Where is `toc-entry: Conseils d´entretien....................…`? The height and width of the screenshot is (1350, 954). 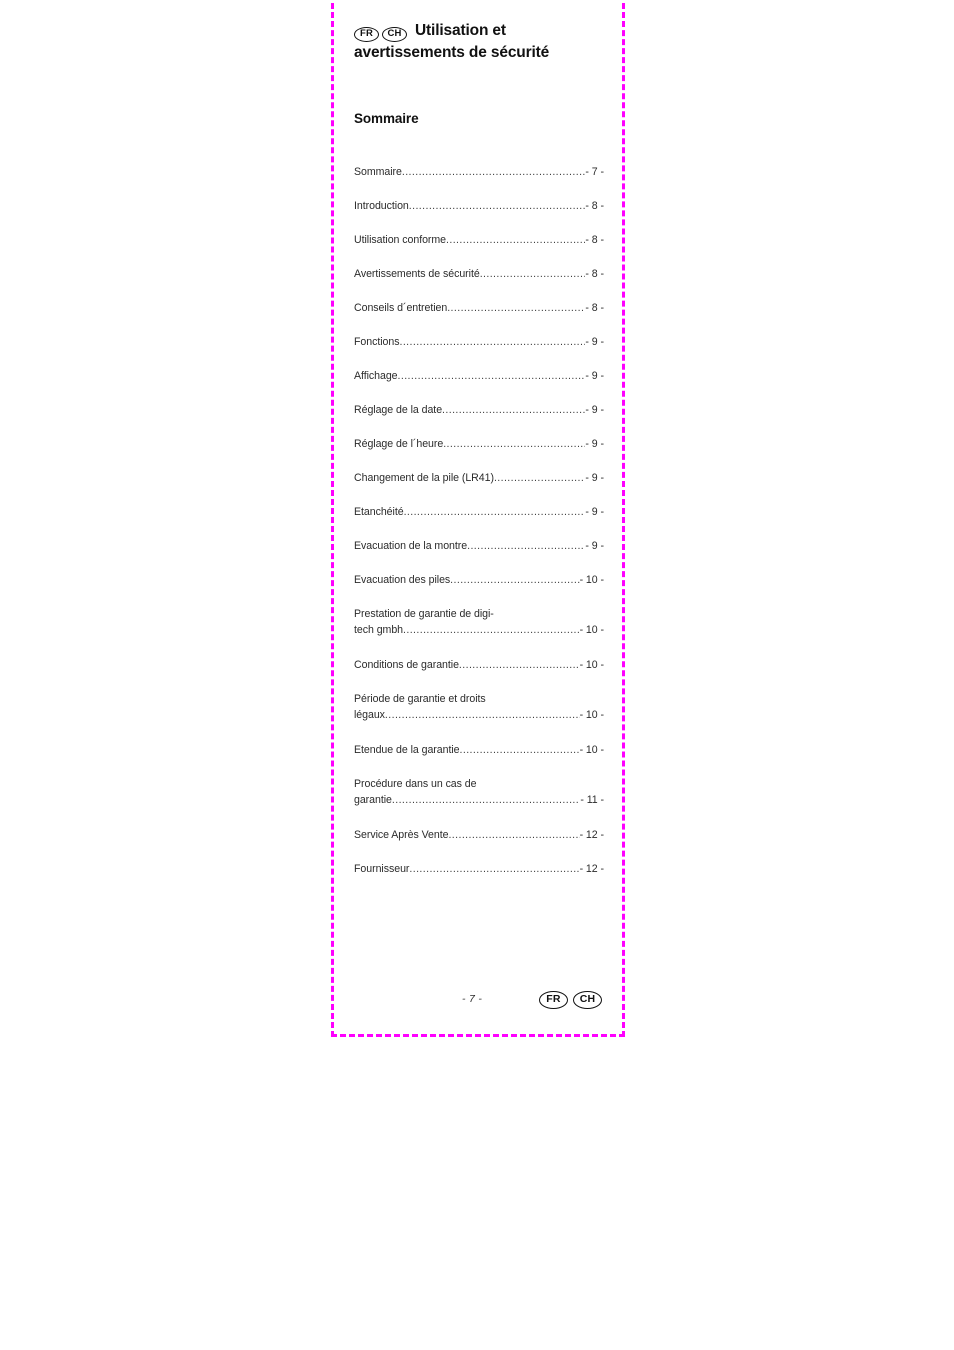
toc-entry: Conseils d´entretien....................… is located at coordinates (479, 317).